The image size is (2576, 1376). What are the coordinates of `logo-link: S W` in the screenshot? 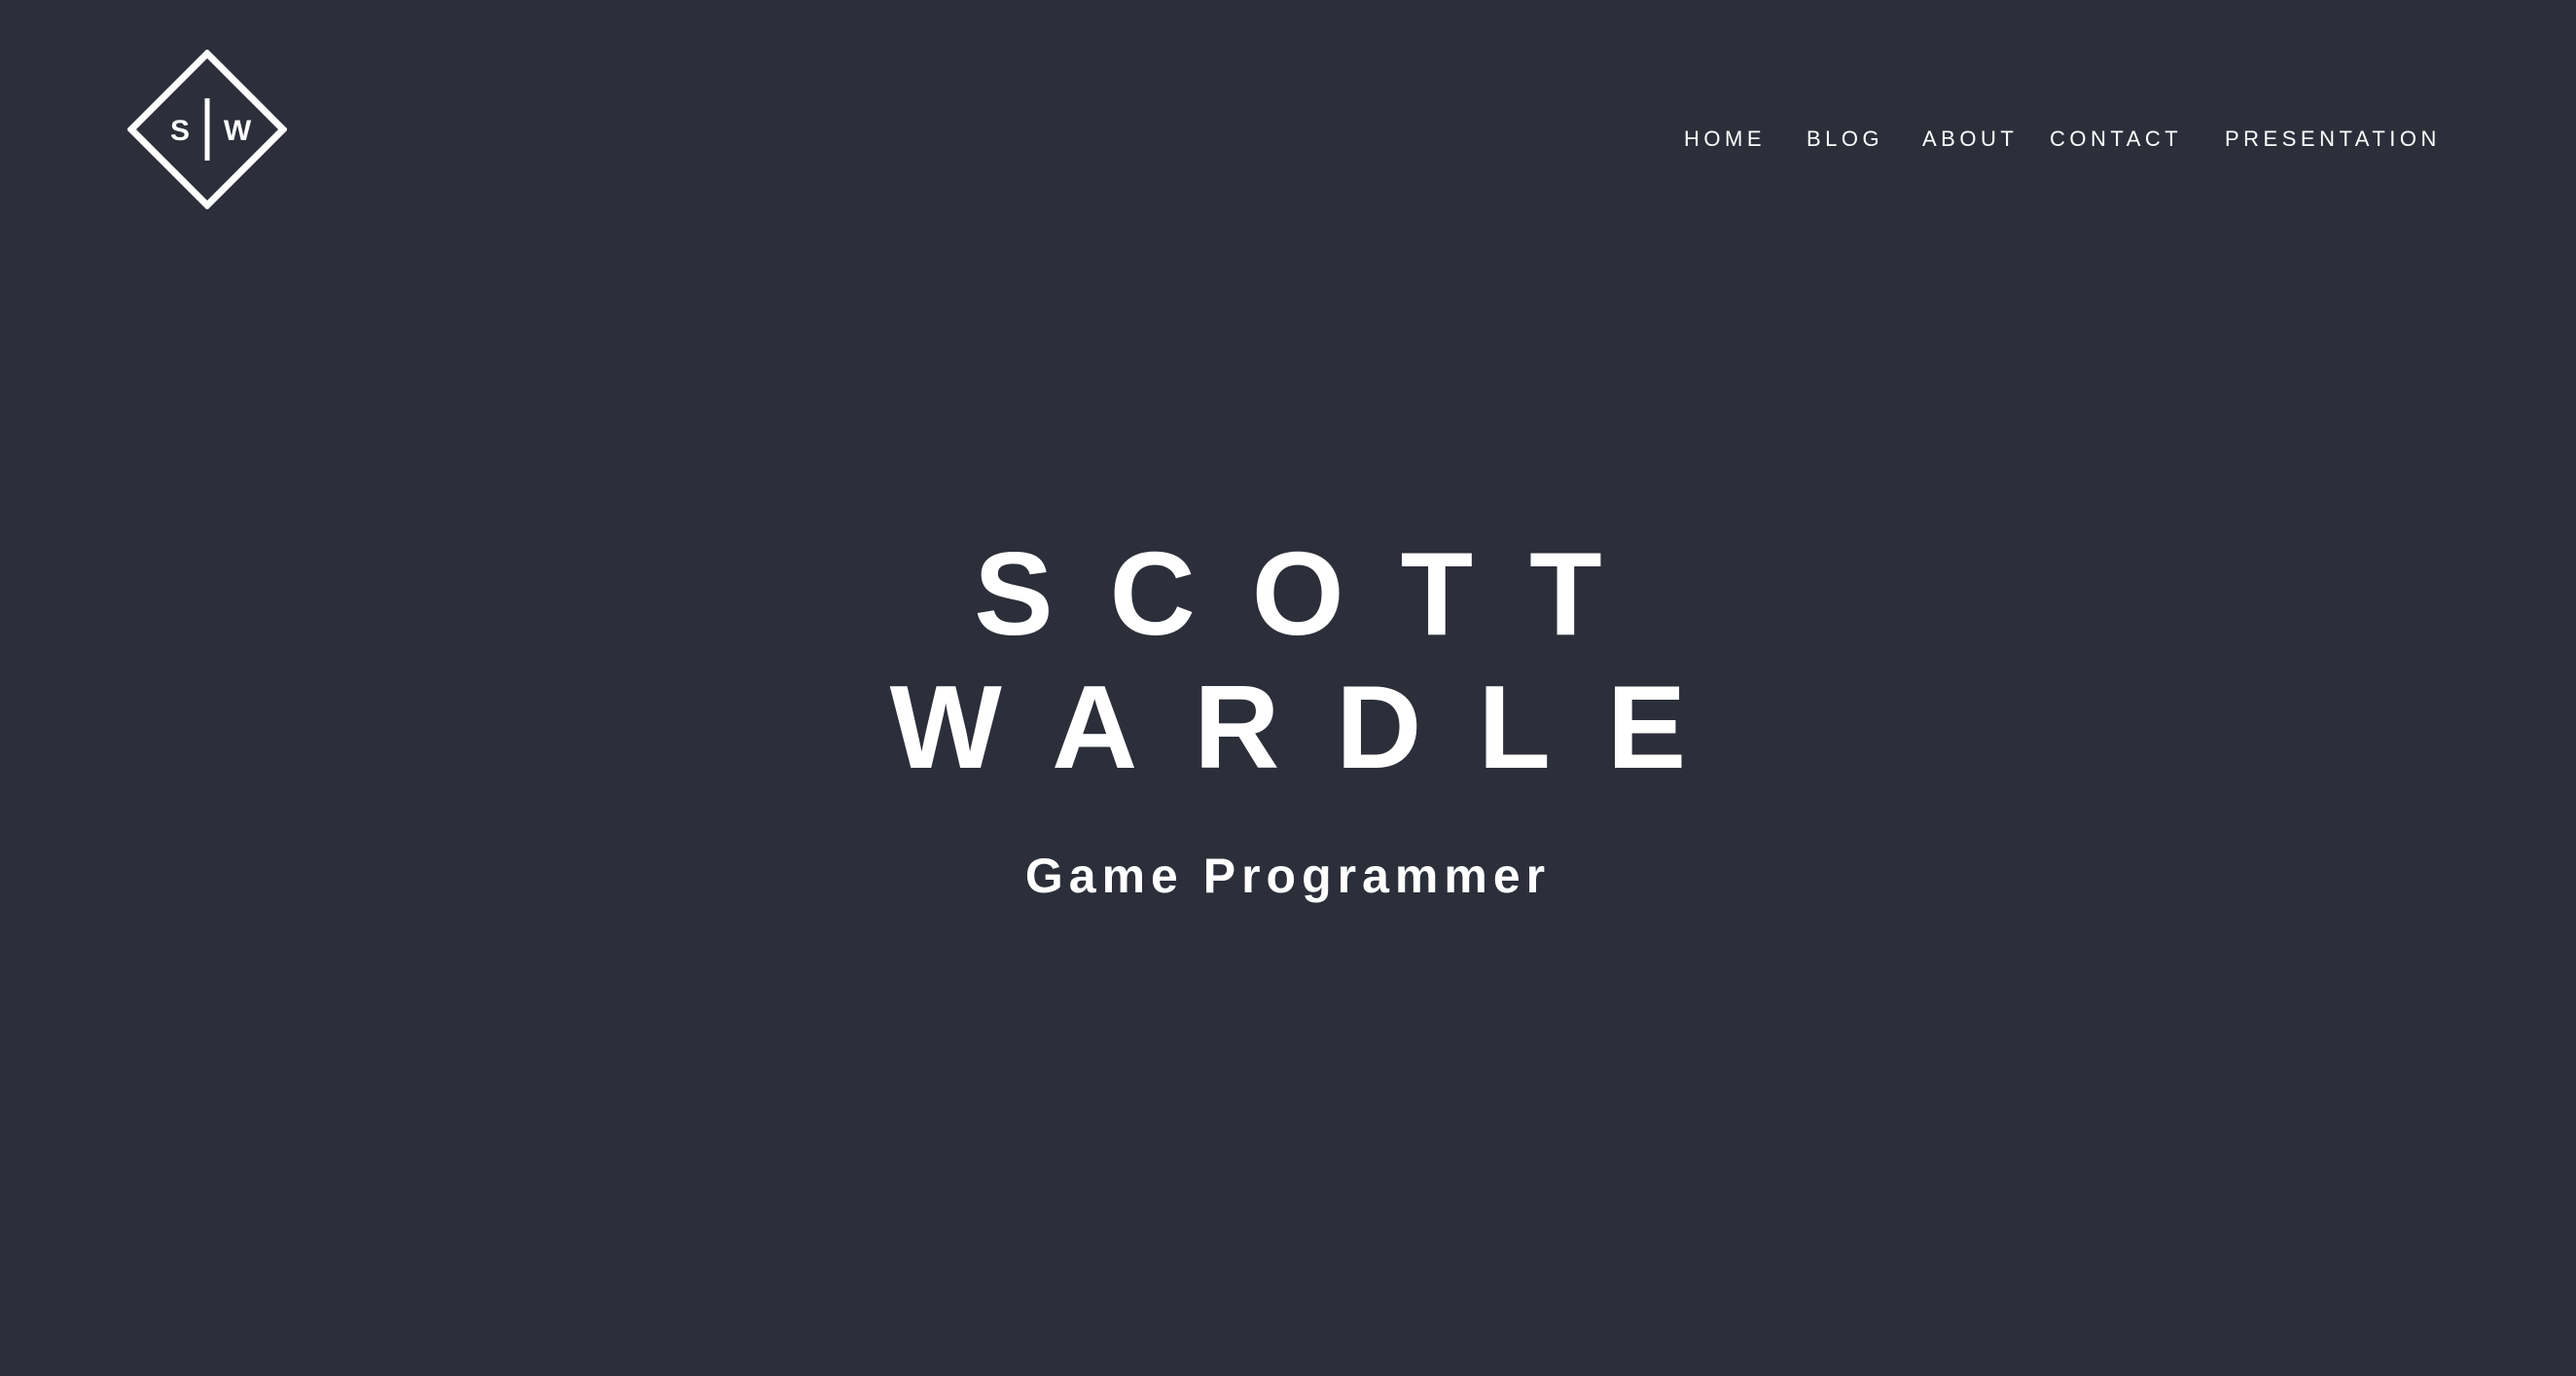 It's located at (207, 129).